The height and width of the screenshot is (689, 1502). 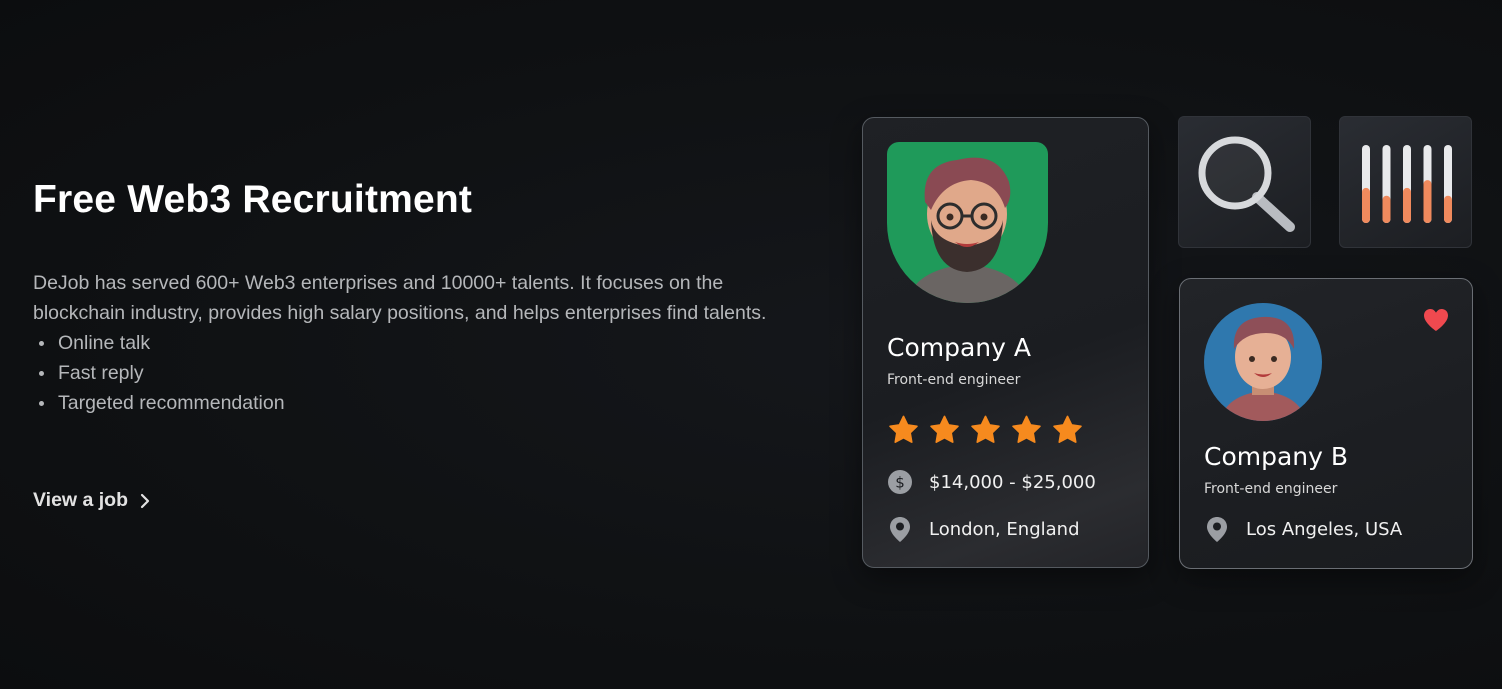 What do you see at coordinates (1004, 529) in the screenshot?
I see `location-text: London, England` at bounding box center [1004, 529].